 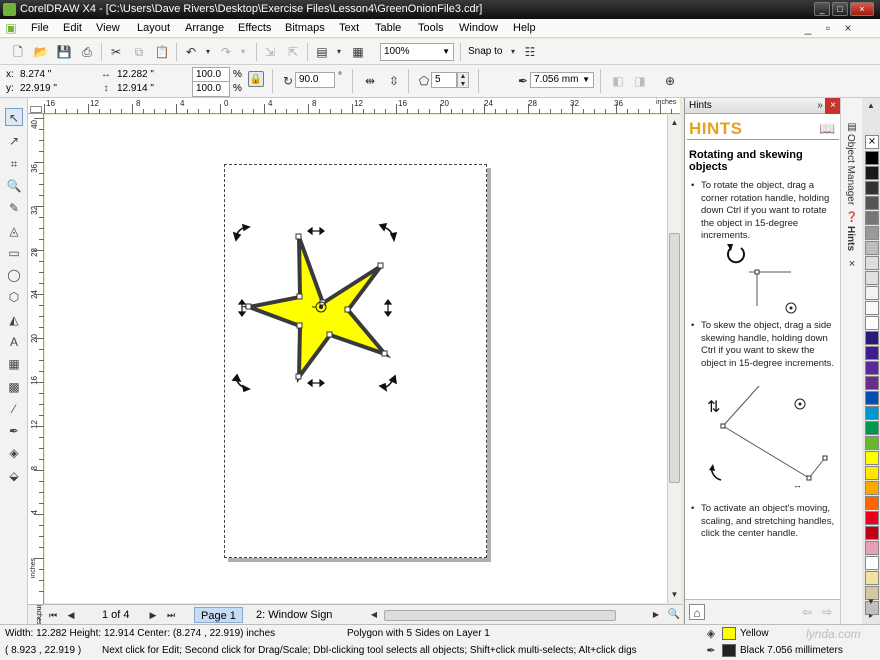 I want to click on last-page-icon: ⏭, so click(x=171, y=615).